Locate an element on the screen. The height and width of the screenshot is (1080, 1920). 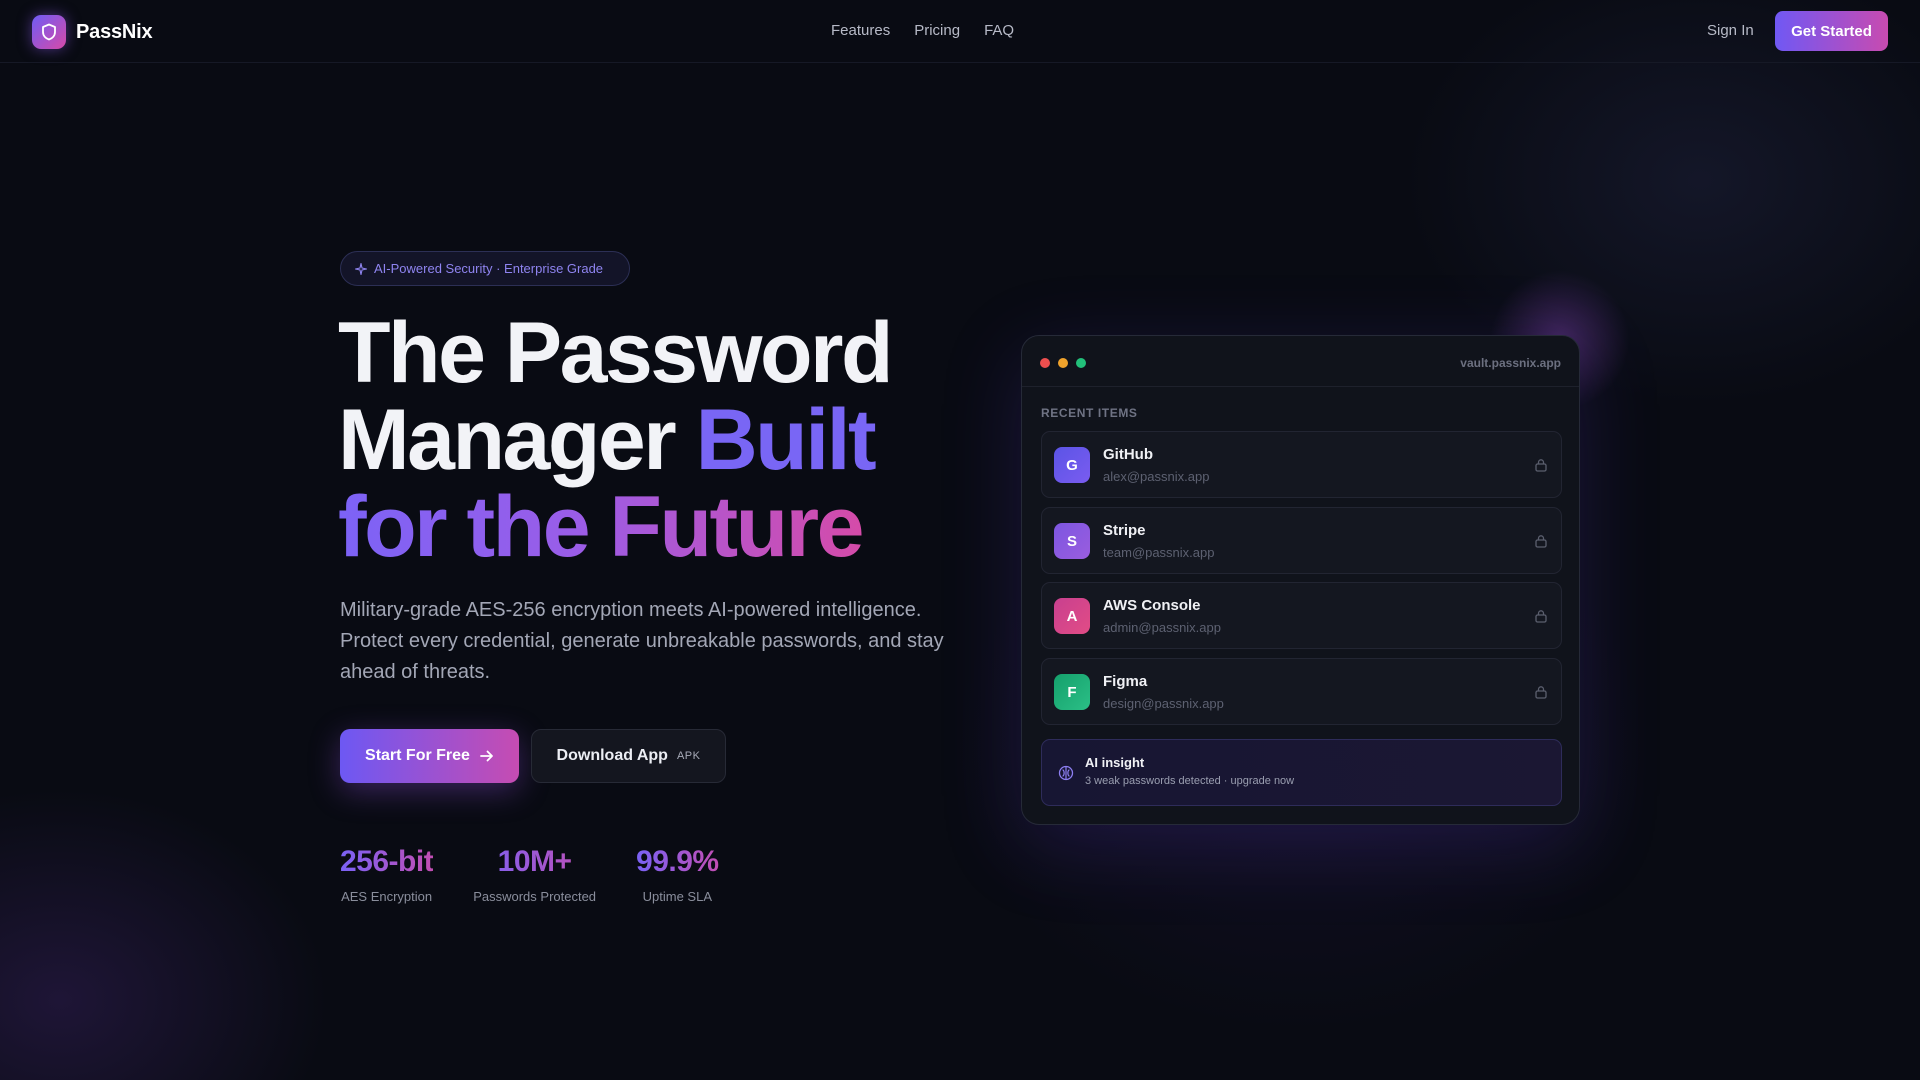
arrow-right-icon is located at coordinates (486, 756).